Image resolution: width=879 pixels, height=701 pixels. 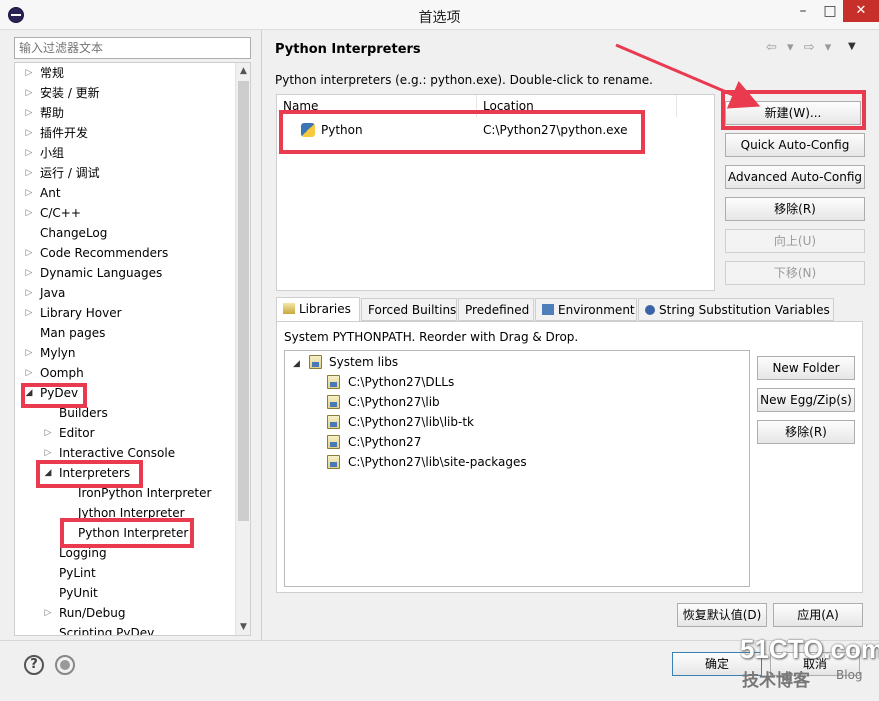 I want to click on tab-environment: Environment, so click(x=586, y=309).